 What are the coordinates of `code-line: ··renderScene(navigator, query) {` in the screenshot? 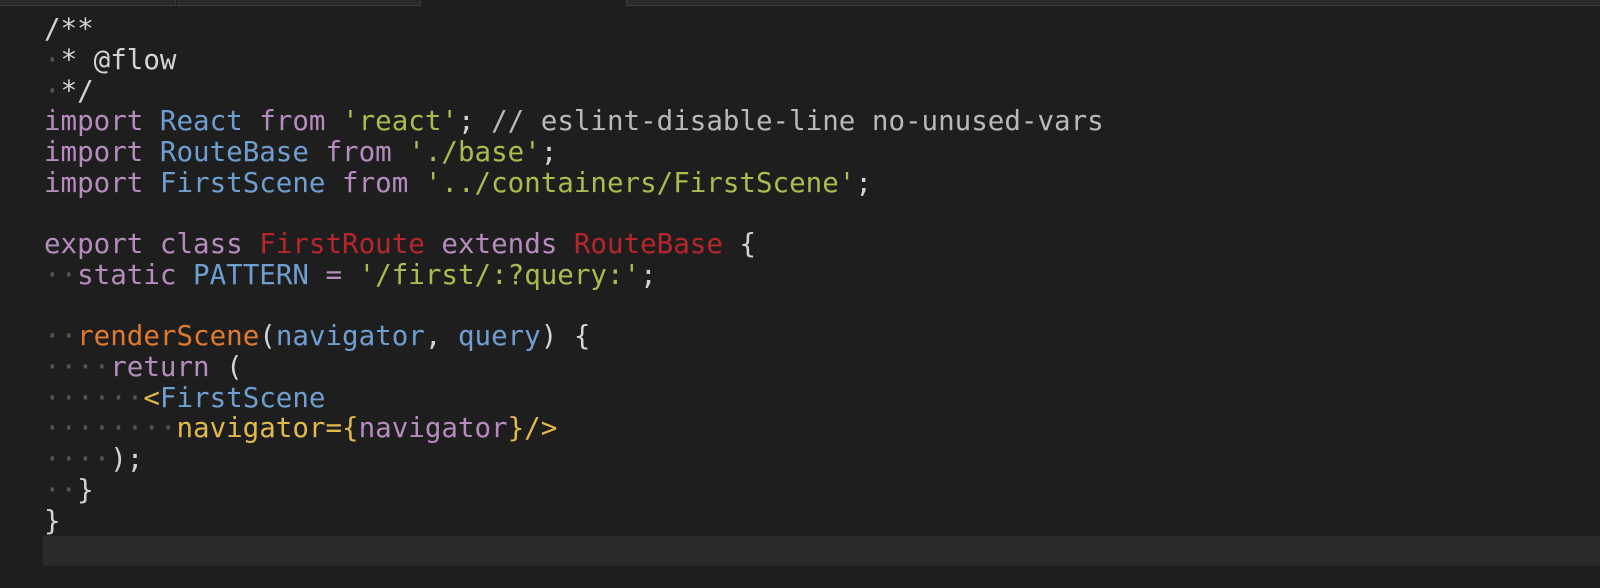 It's located at (317, 336).